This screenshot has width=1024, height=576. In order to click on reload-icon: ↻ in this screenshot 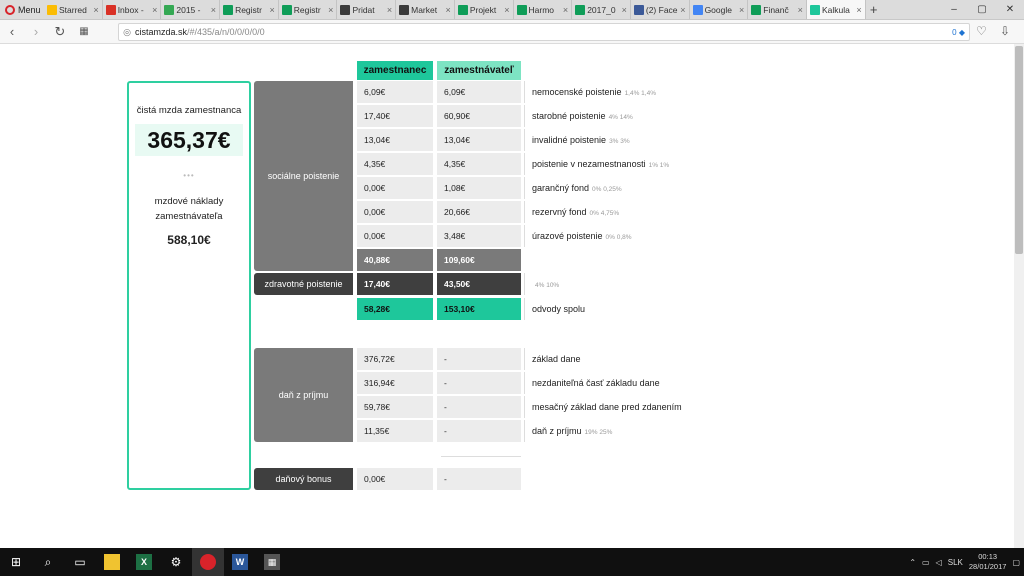, I will do `click(60, 32)`.